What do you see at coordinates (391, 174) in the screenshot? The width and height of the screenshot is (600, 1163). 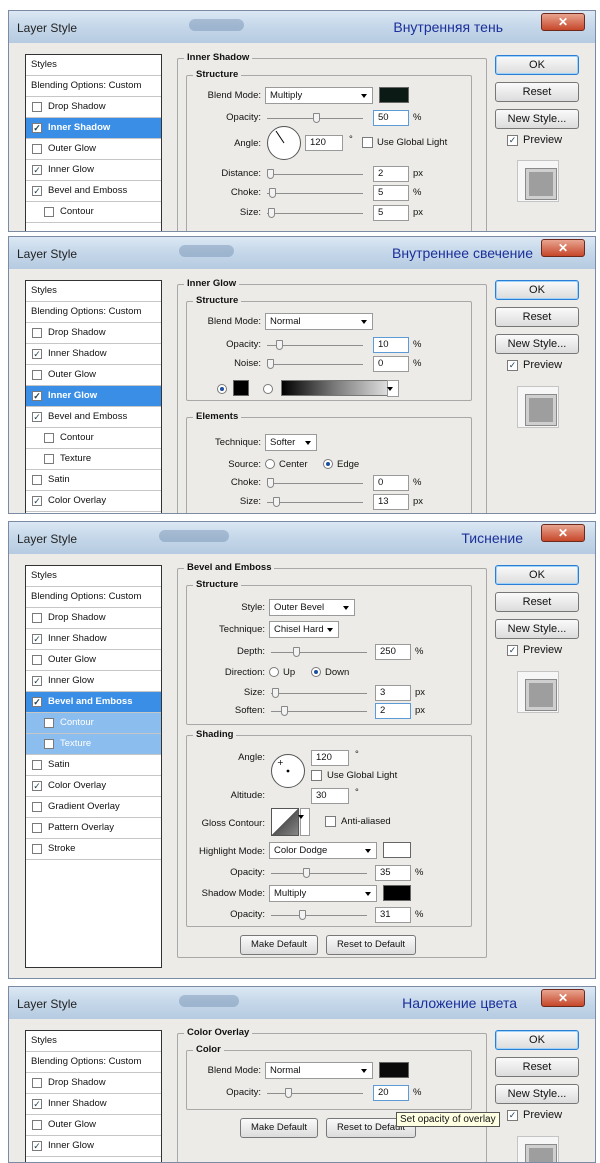 I see `distance-input: 2` at bounding box center [391, 174].